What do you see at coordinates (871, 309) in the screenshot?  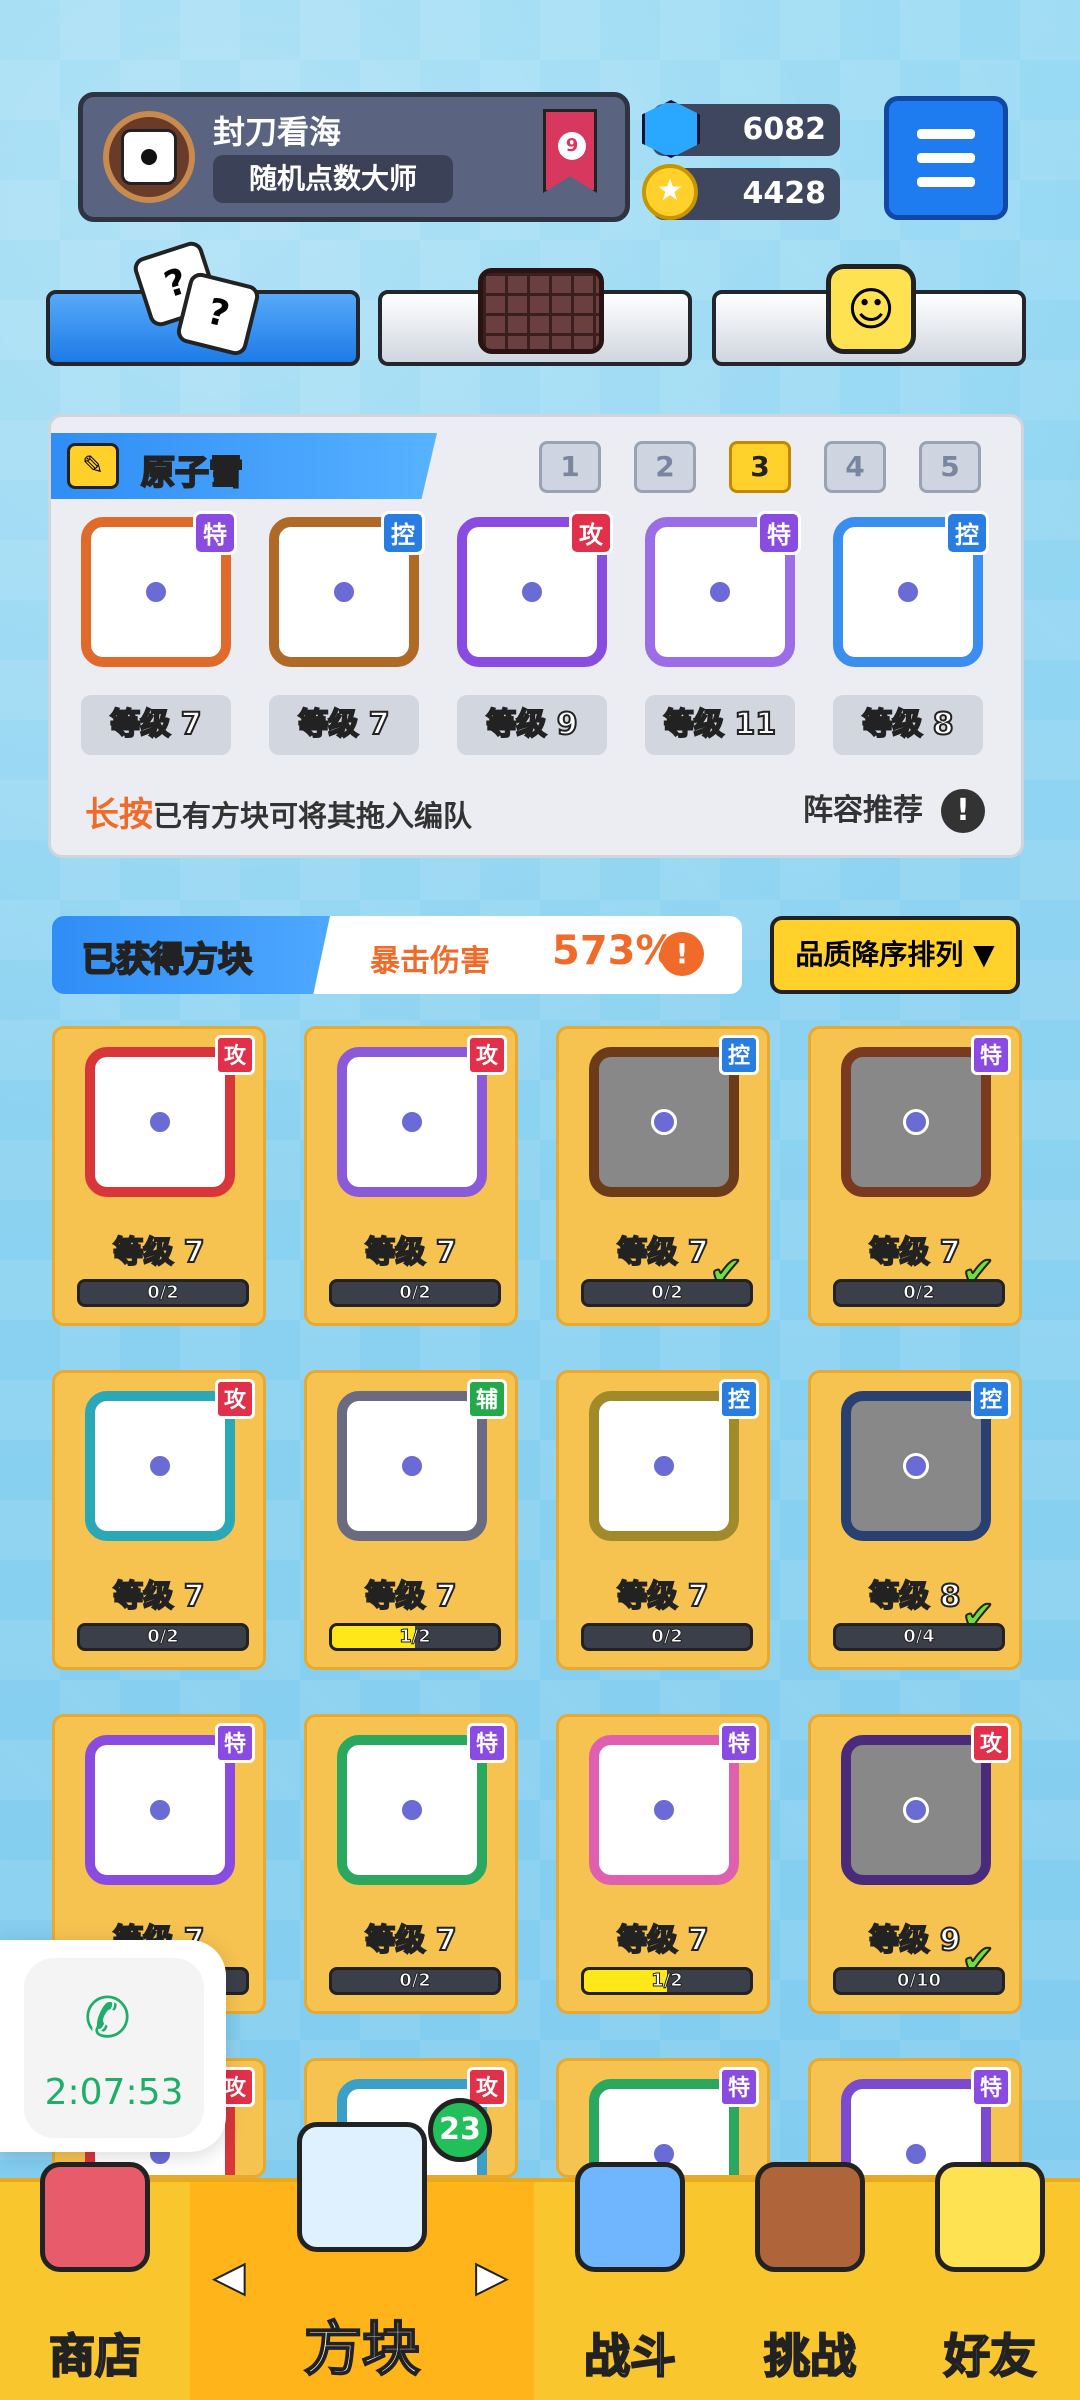 I see `smile-face-icon: ☺` at bounding box center [871, 309].